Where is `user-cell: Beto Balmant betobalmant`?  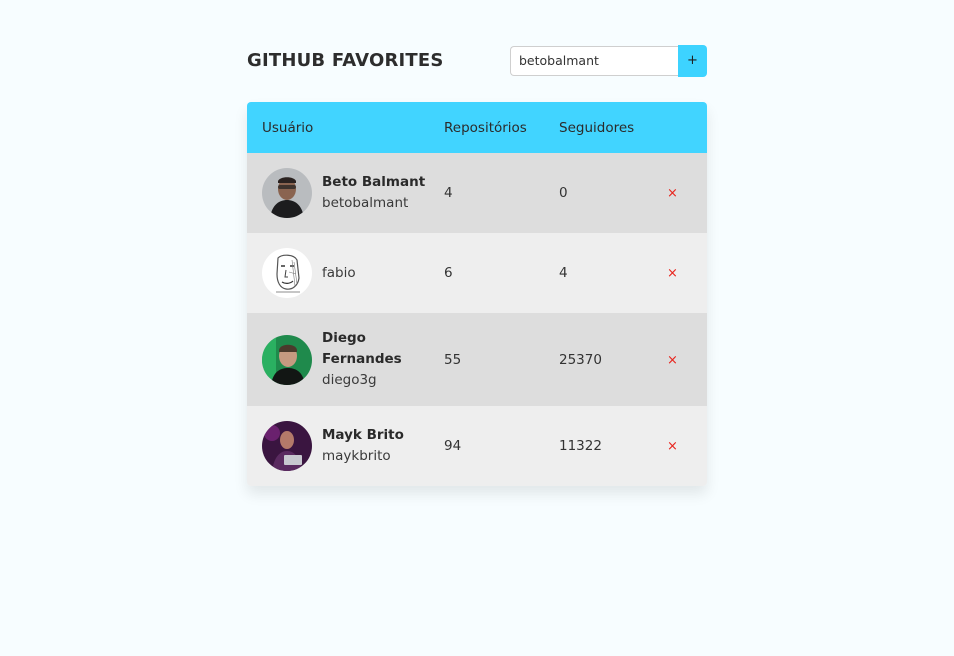 user-cell: Beto Balmant betobalmant is located at coordinates (345, 193).